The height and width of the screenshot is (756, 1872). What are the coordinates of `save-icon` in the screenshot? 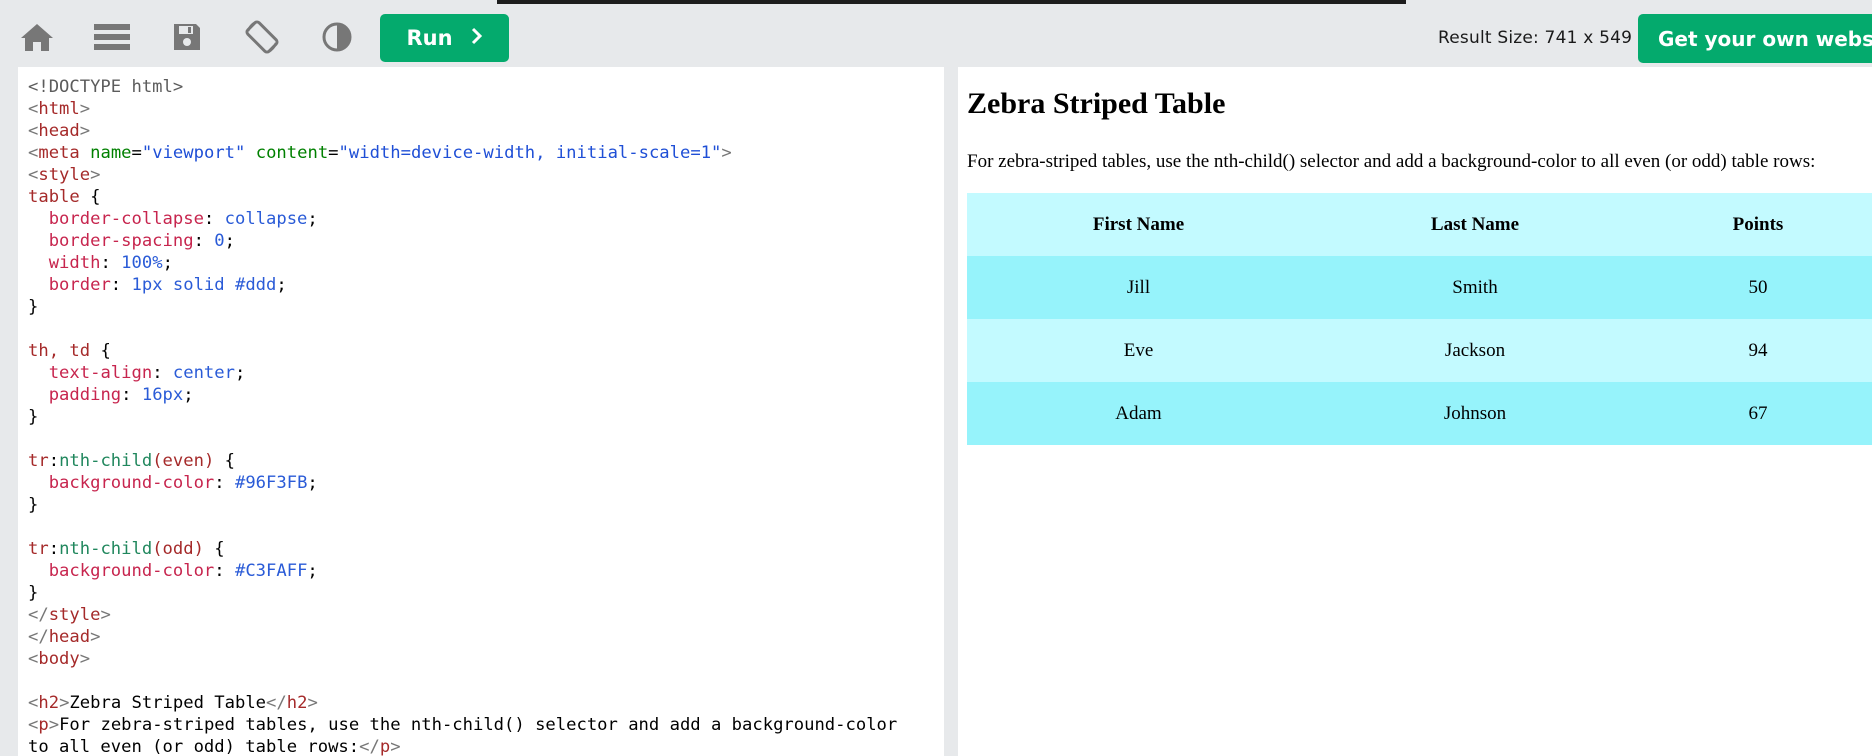 It's located at (187, 37).